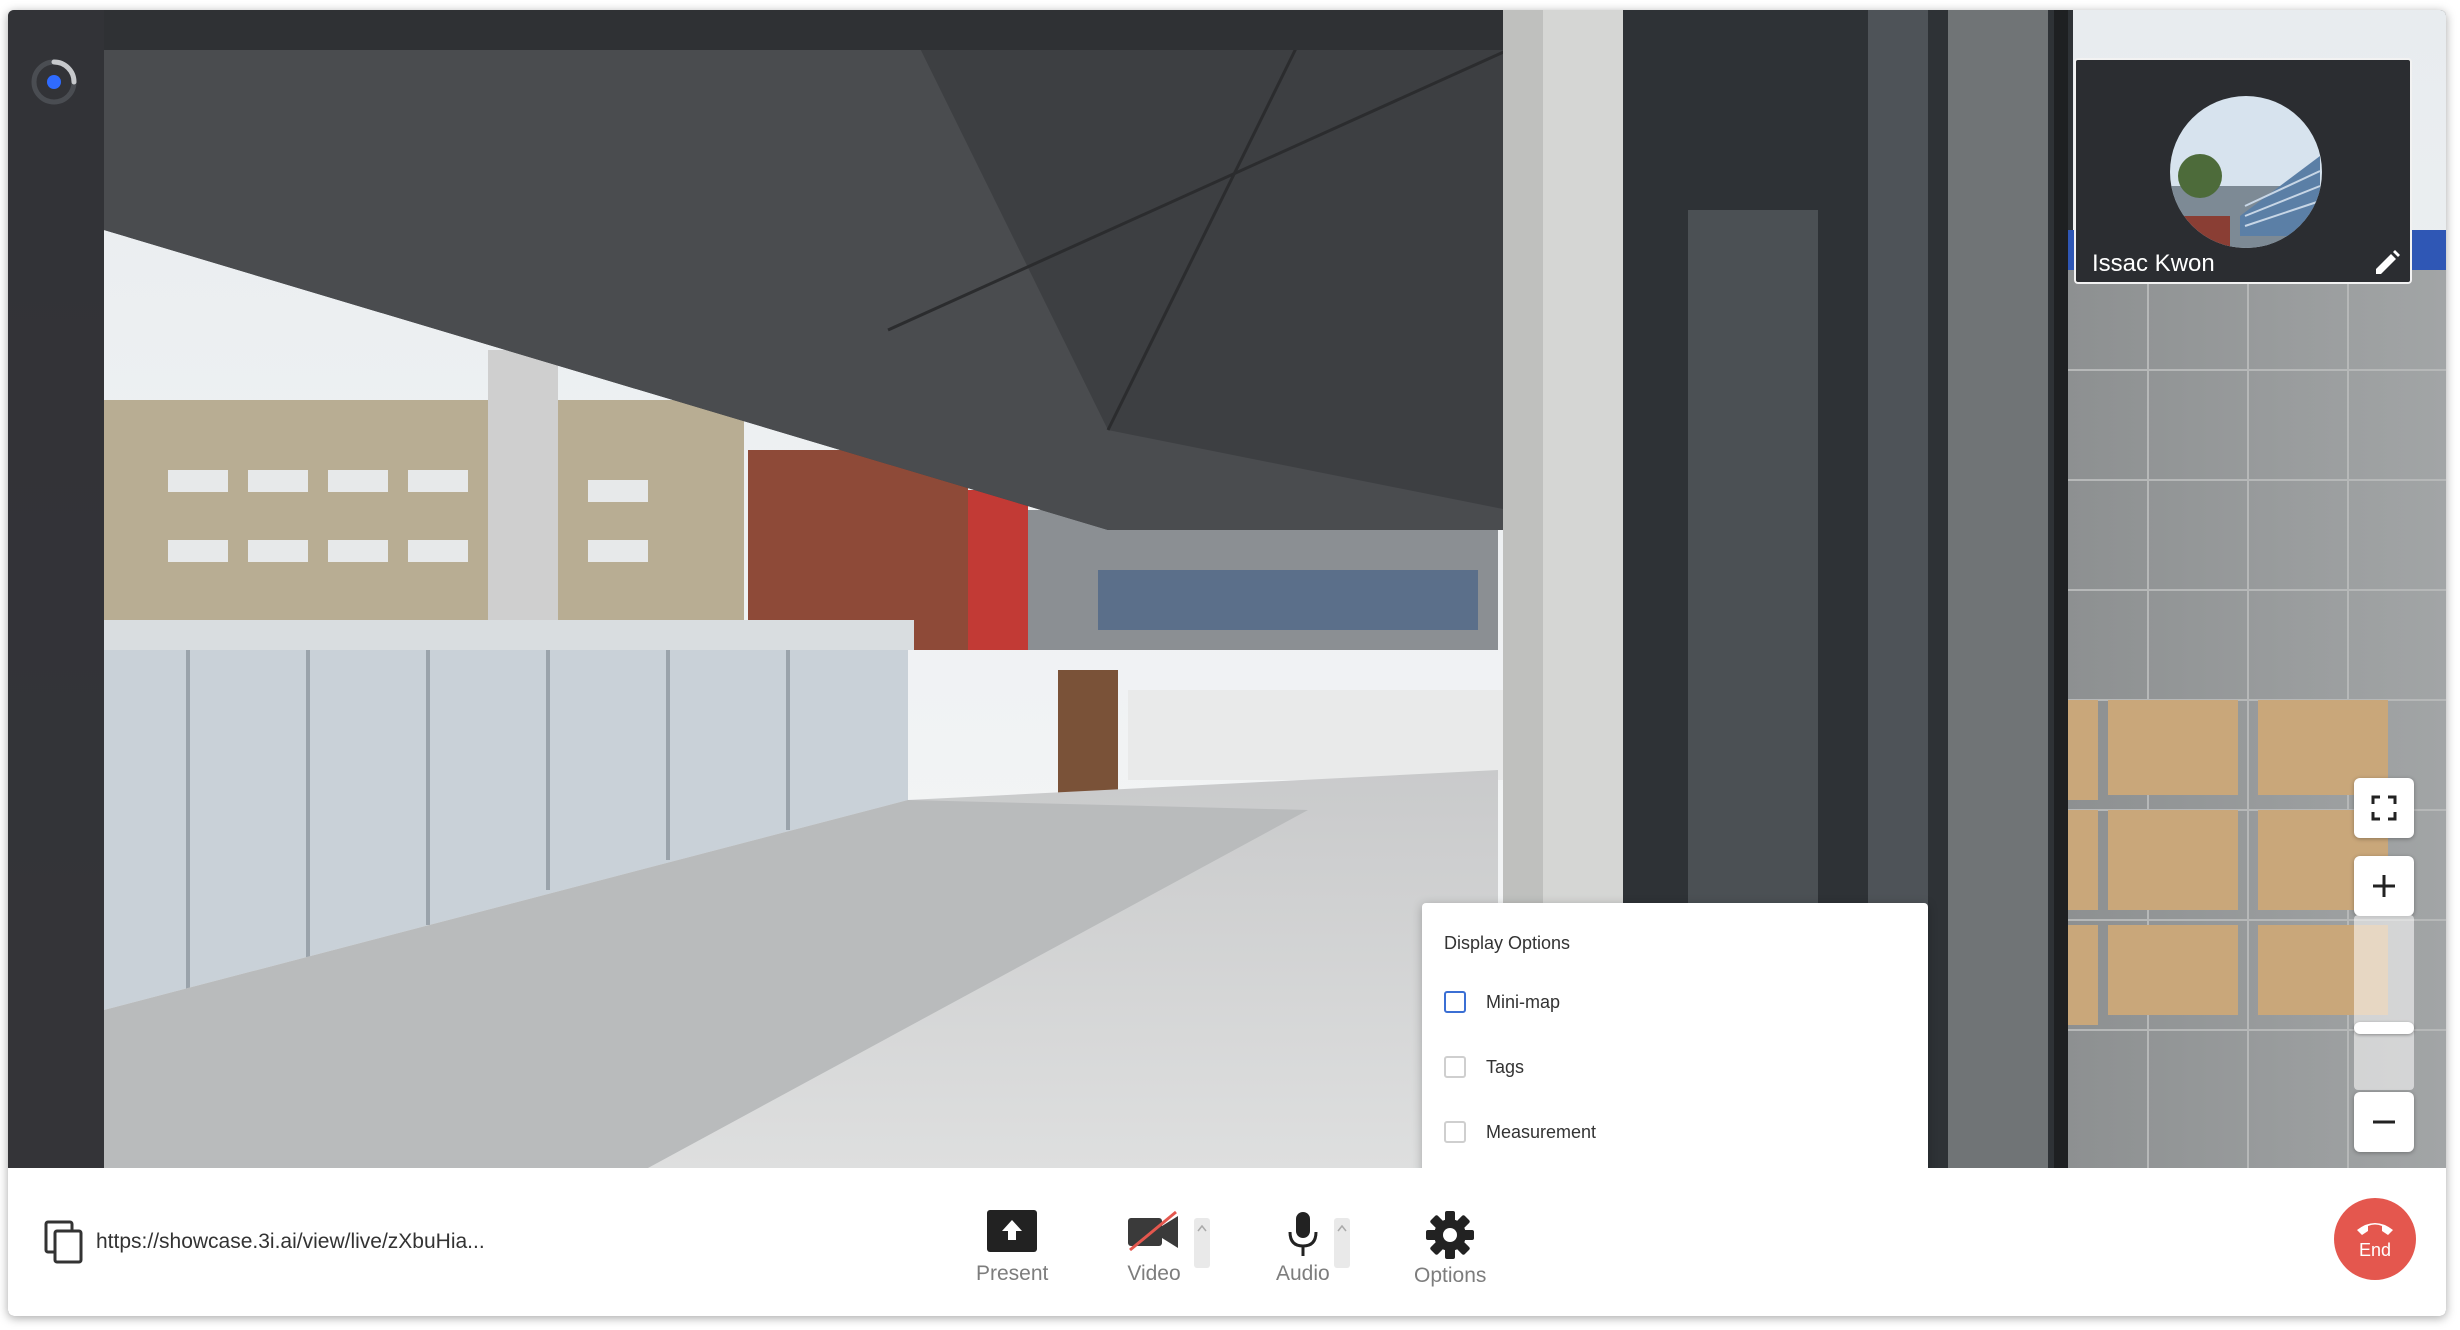 This screenshot has height=1330, width=2460. I want to click on option-mini-map: Mini-map, so click(1502, 1002).